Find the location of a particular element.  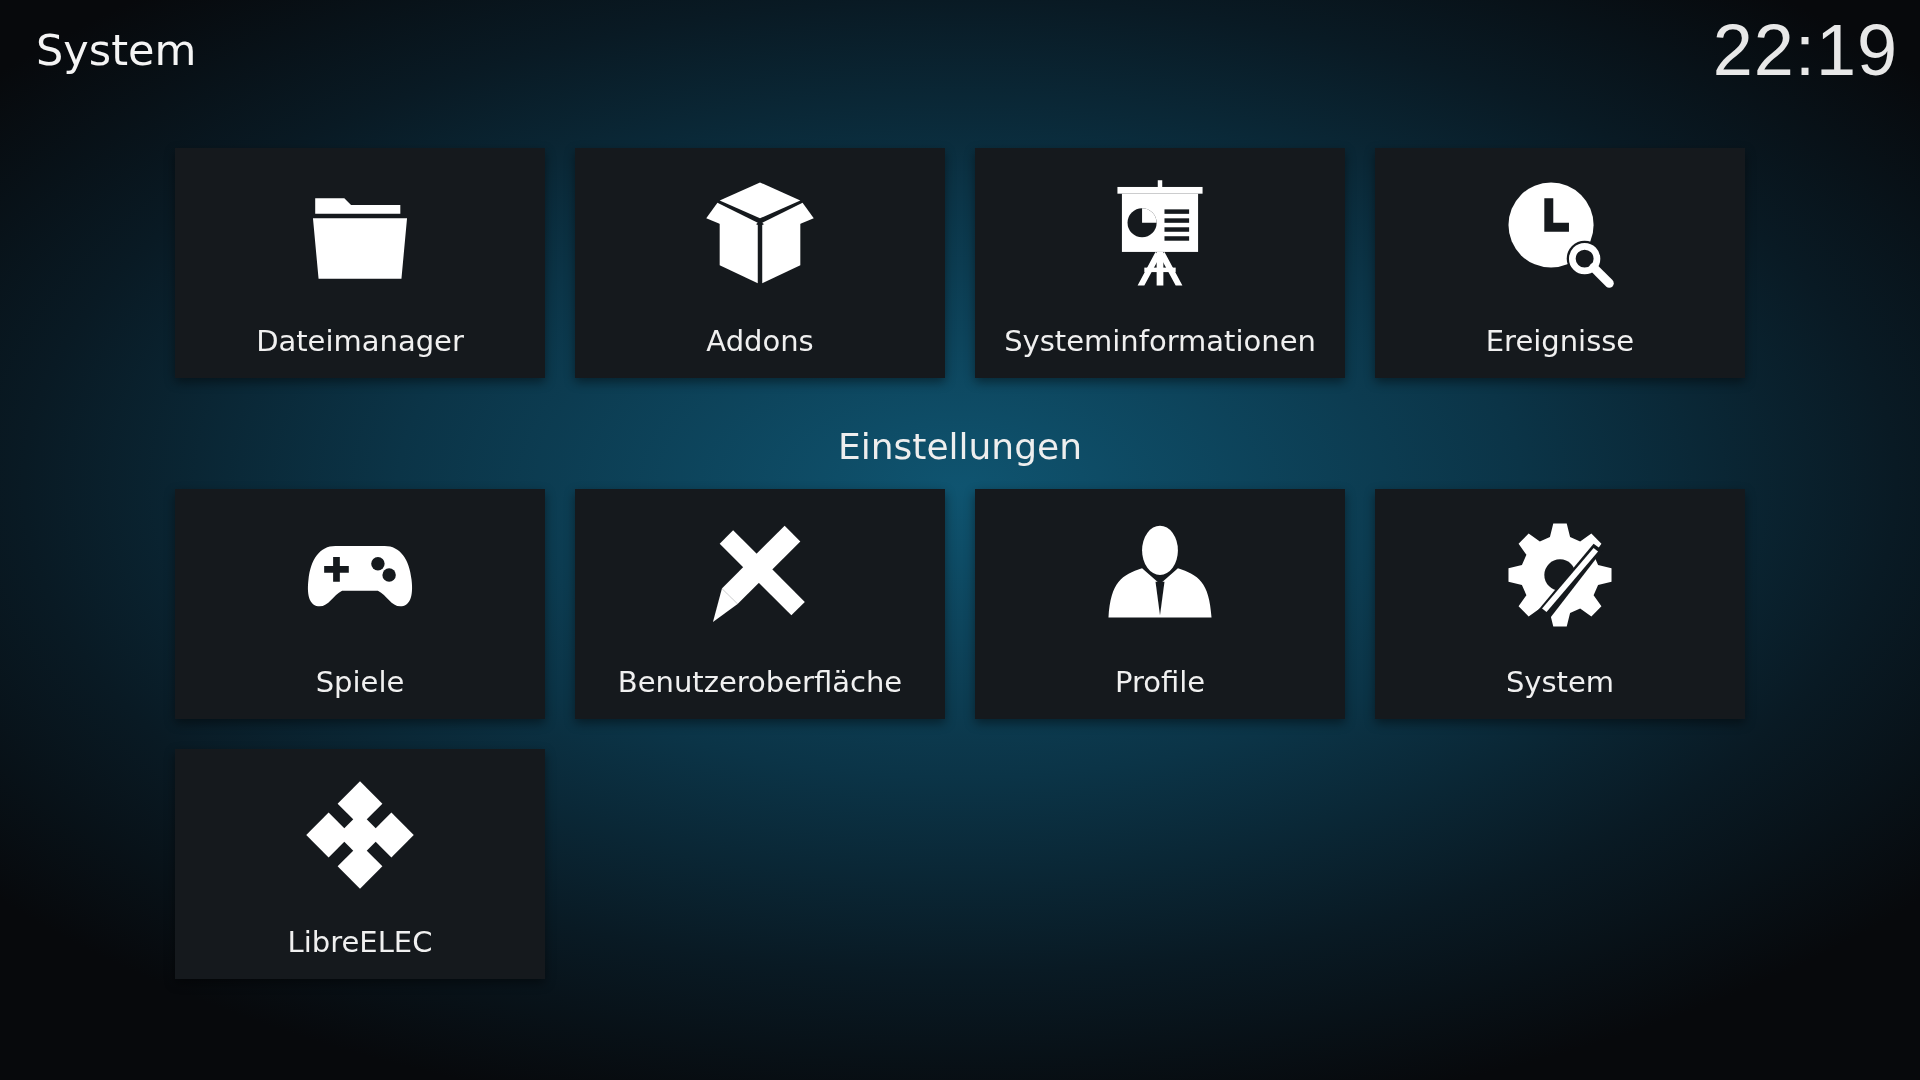

menu-tile: LibreELEC is located at coordinates (360, 864).